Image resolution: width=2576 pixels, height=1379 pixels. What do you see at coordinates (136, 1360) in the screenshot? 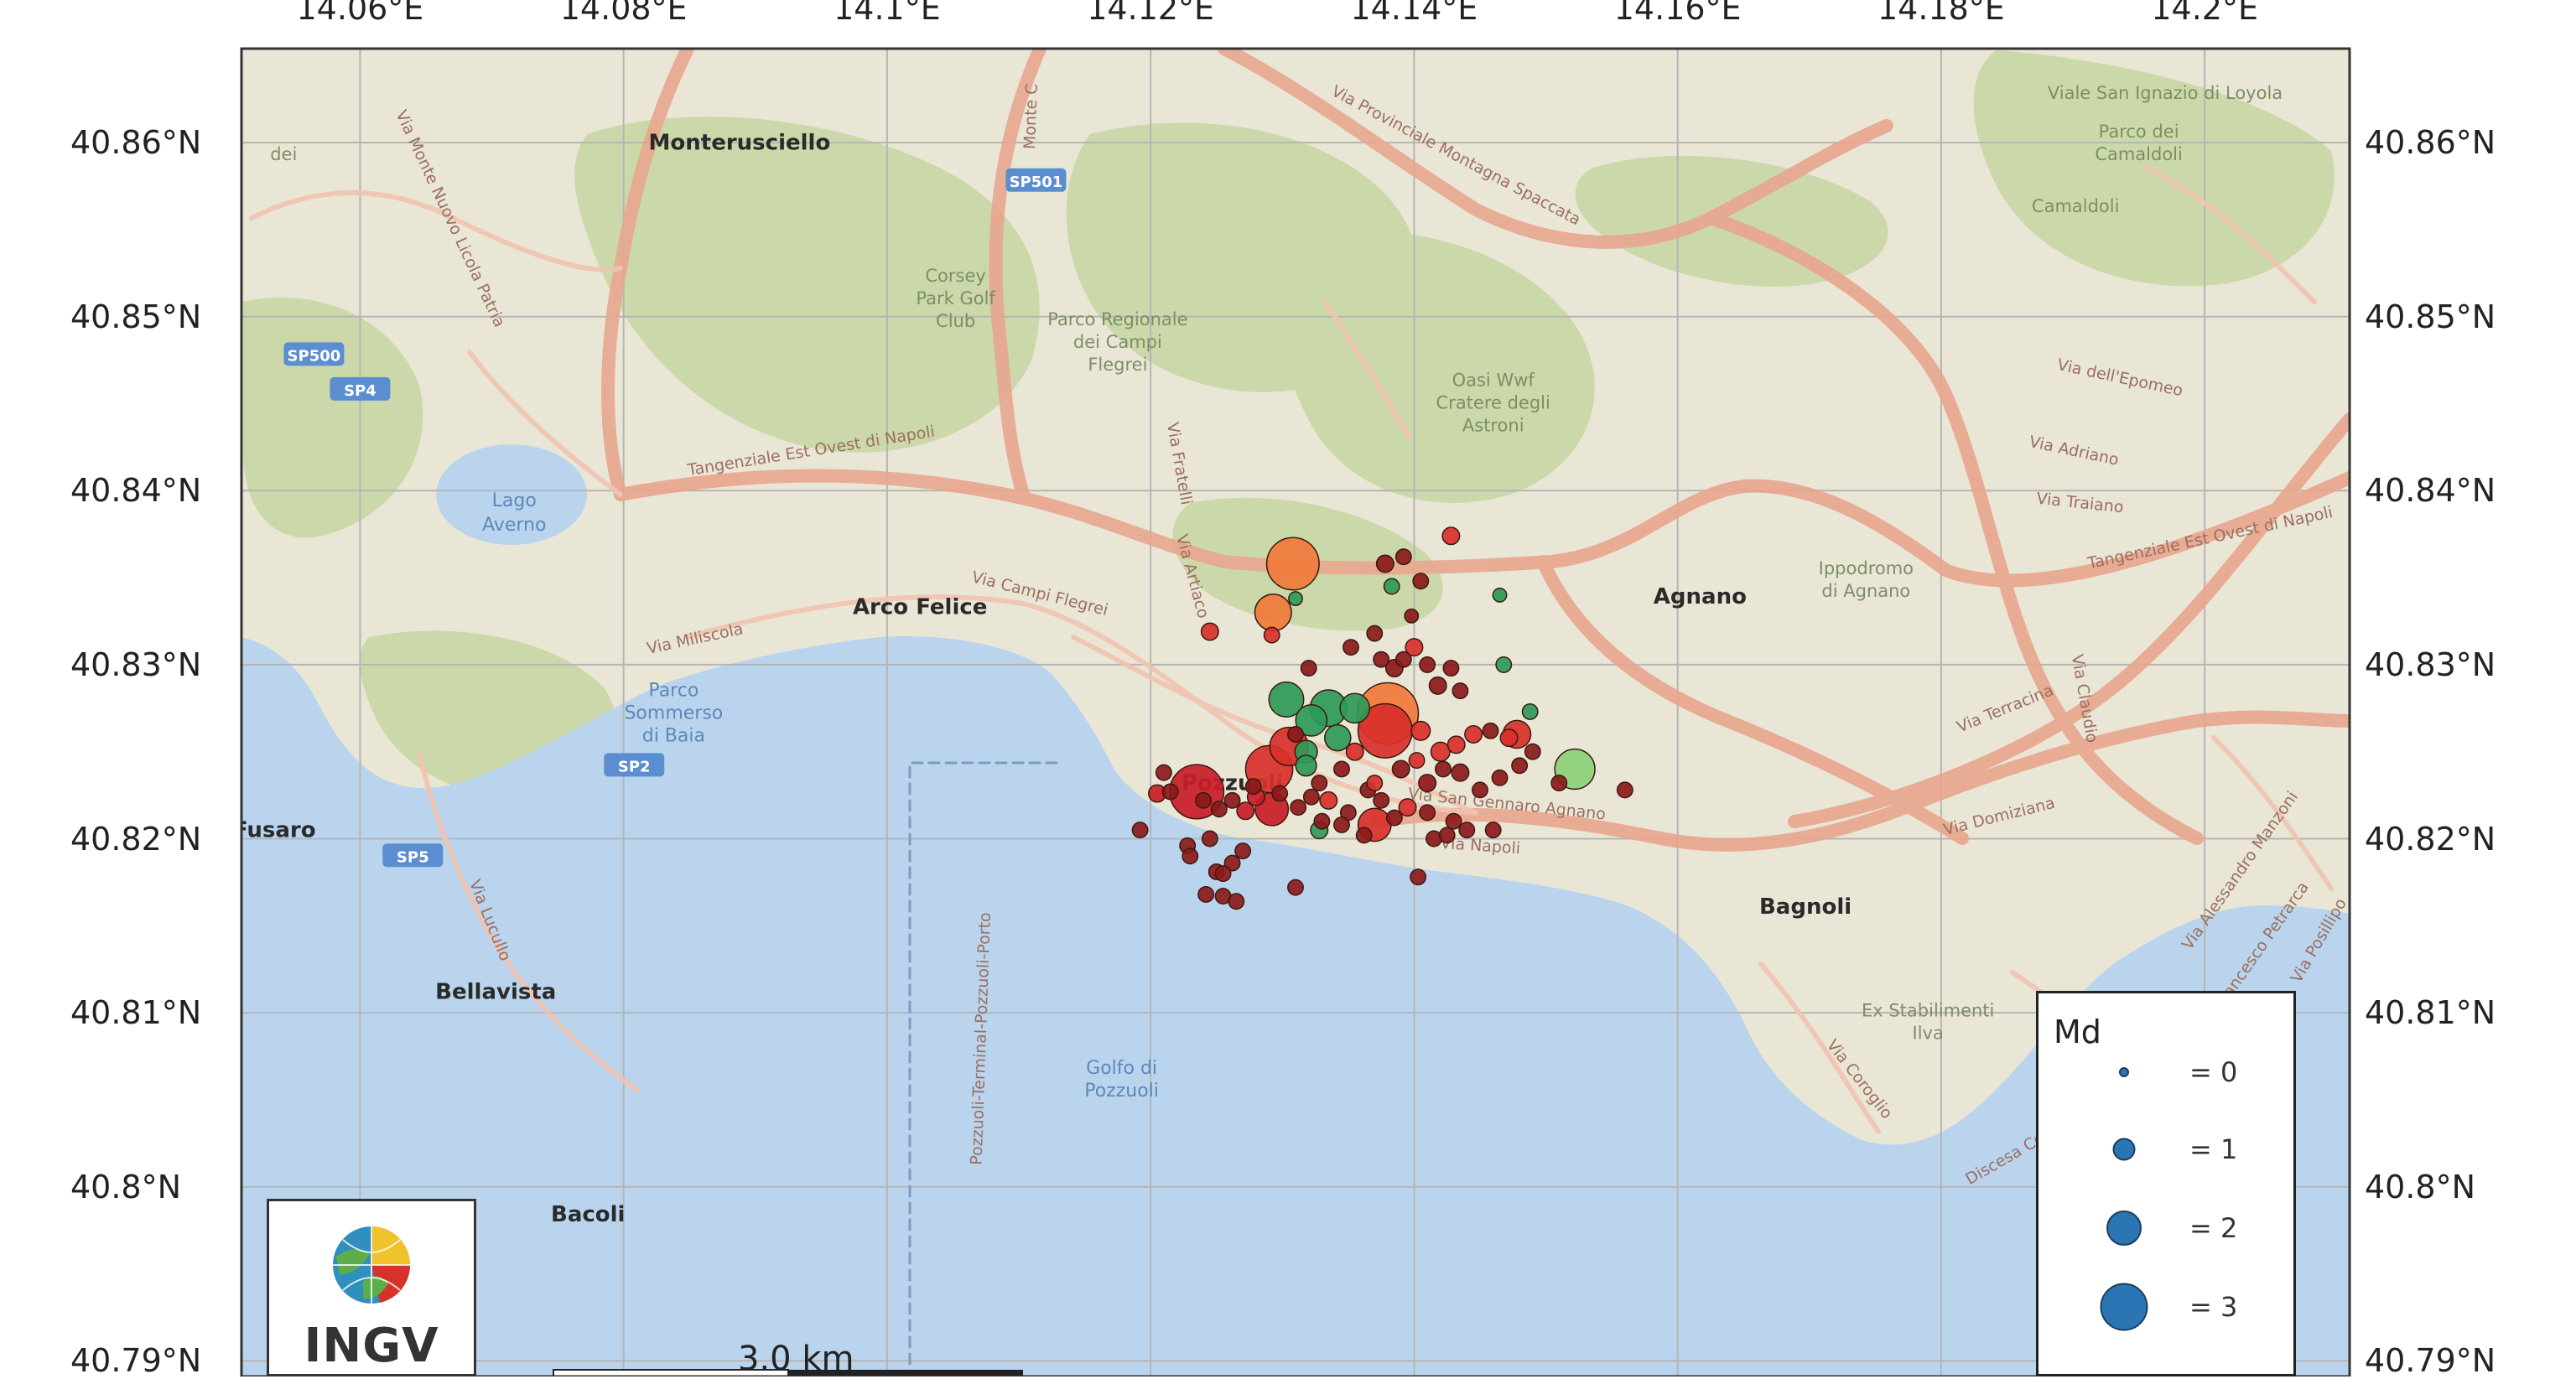
I see `lat-tick-label-left: 40.79°N` at bounding box center [136, 1360].